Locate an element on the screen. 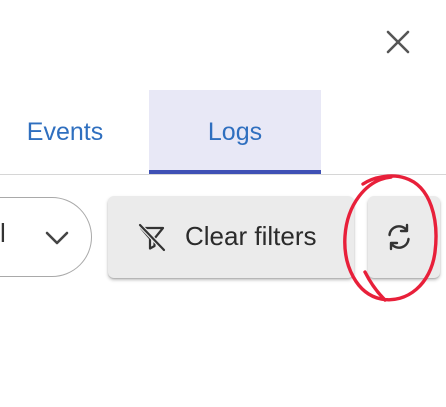 The height and width of the screenshot is (407, 446). refresh-button is located at coordinates (404, 237).